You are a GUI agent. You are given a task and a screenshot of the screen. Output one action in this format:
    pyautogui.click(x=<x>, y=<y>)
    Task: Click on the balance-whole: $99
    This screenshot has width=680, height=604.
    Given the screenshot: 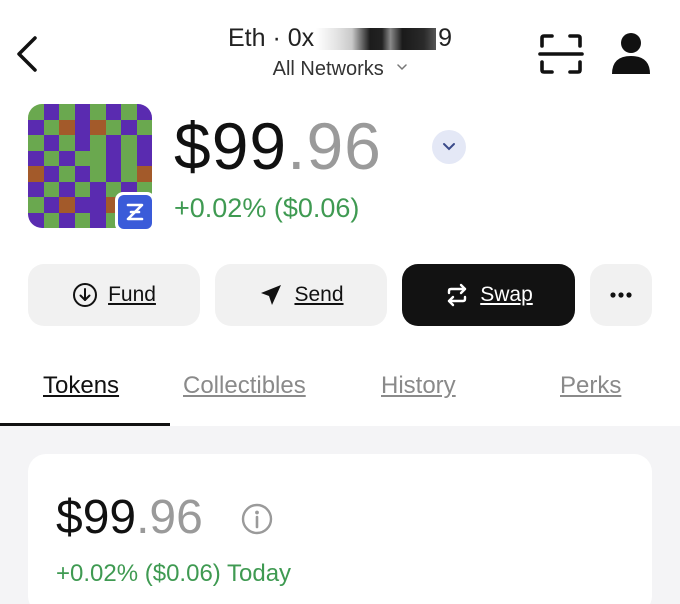 What is the action you would take?
    pyautogui.click(x=231, y=146)
    